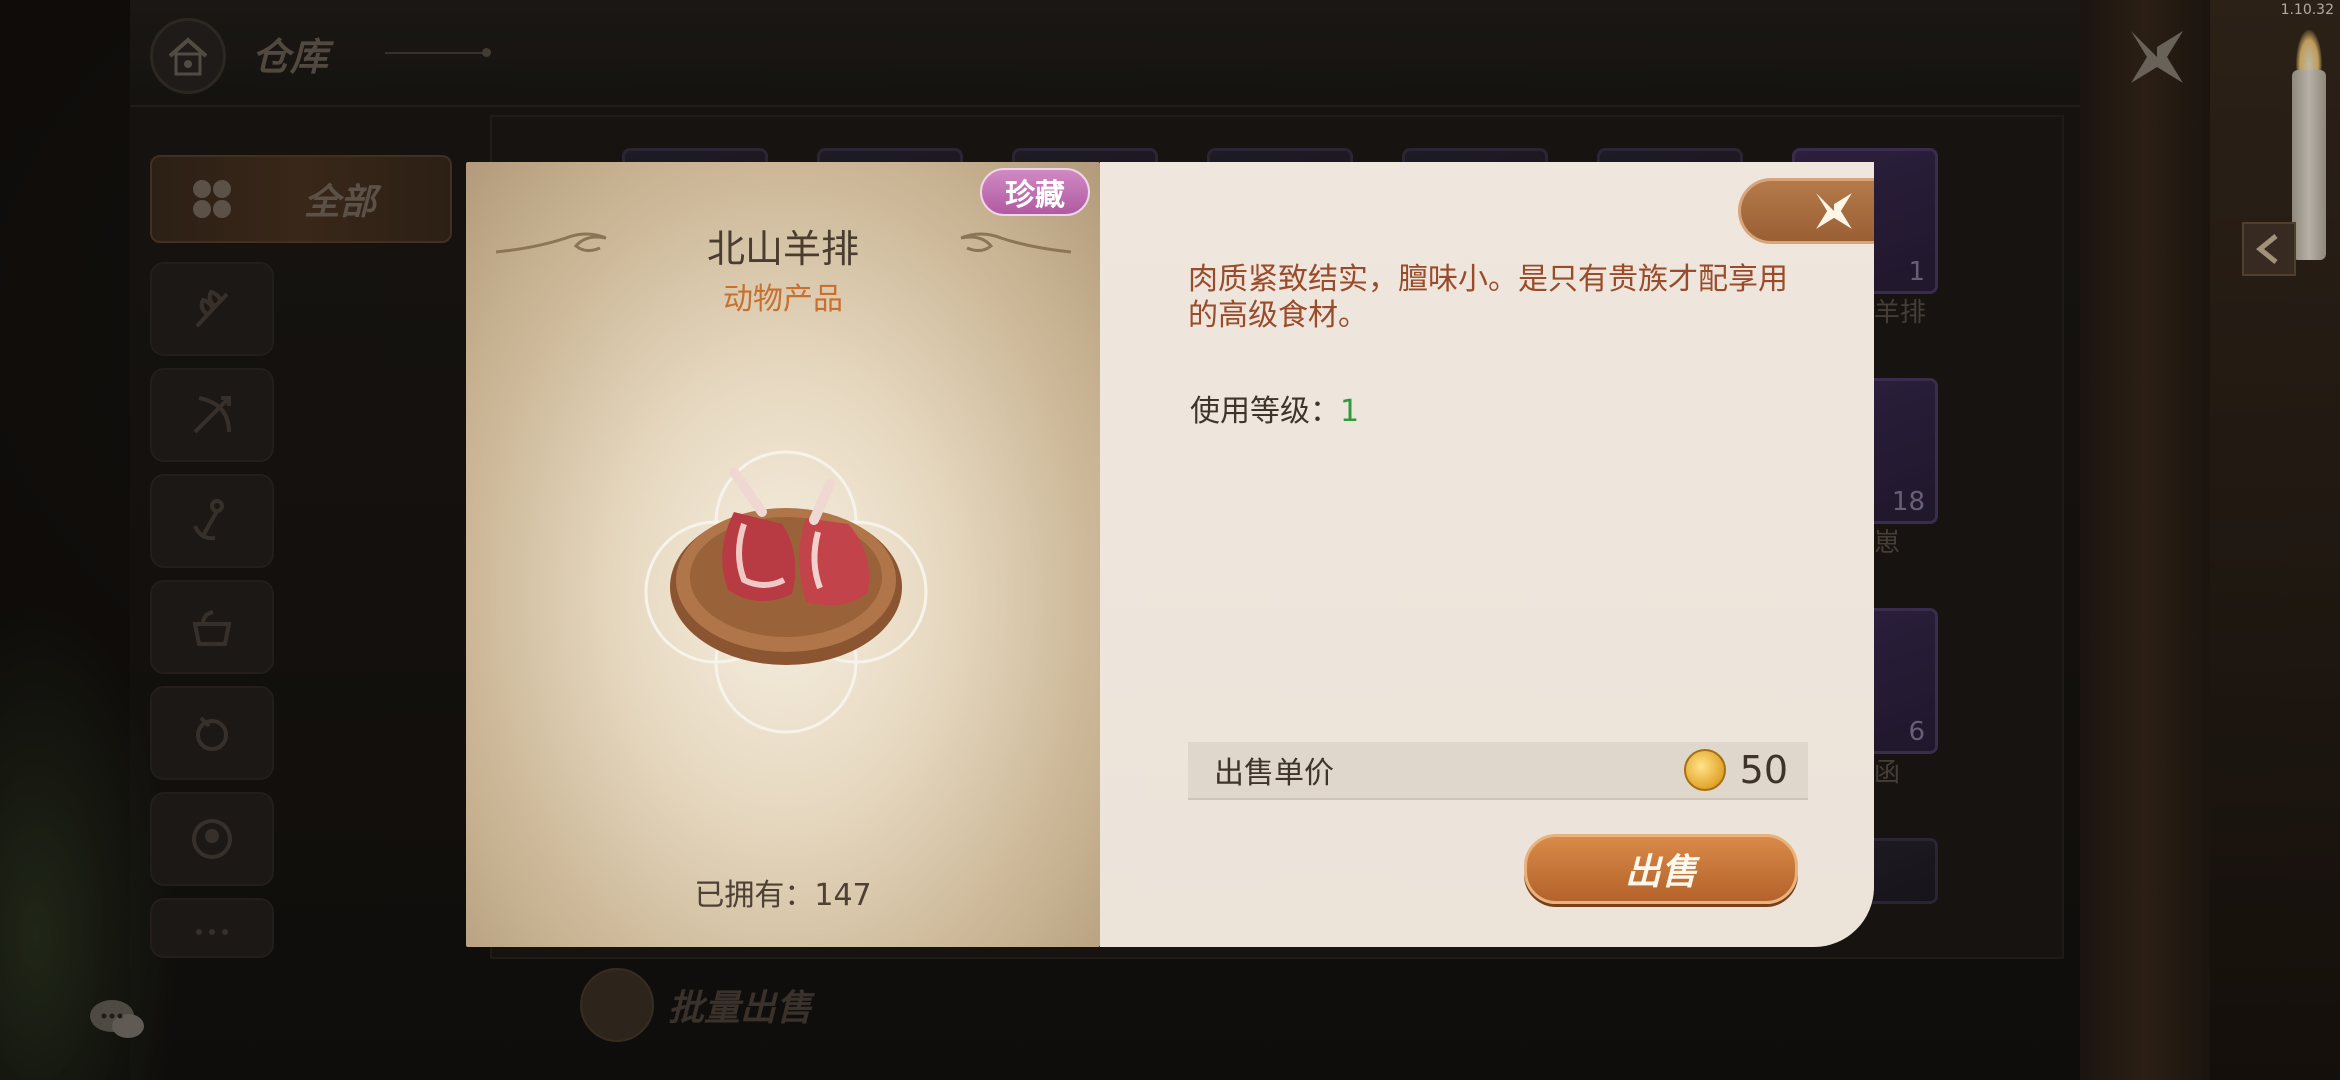 This screenshot has width=2340, height=1080. Describe the element at coordinates (782, 249) in the screenshot. I see `item-name: 北山羊排` at that location.